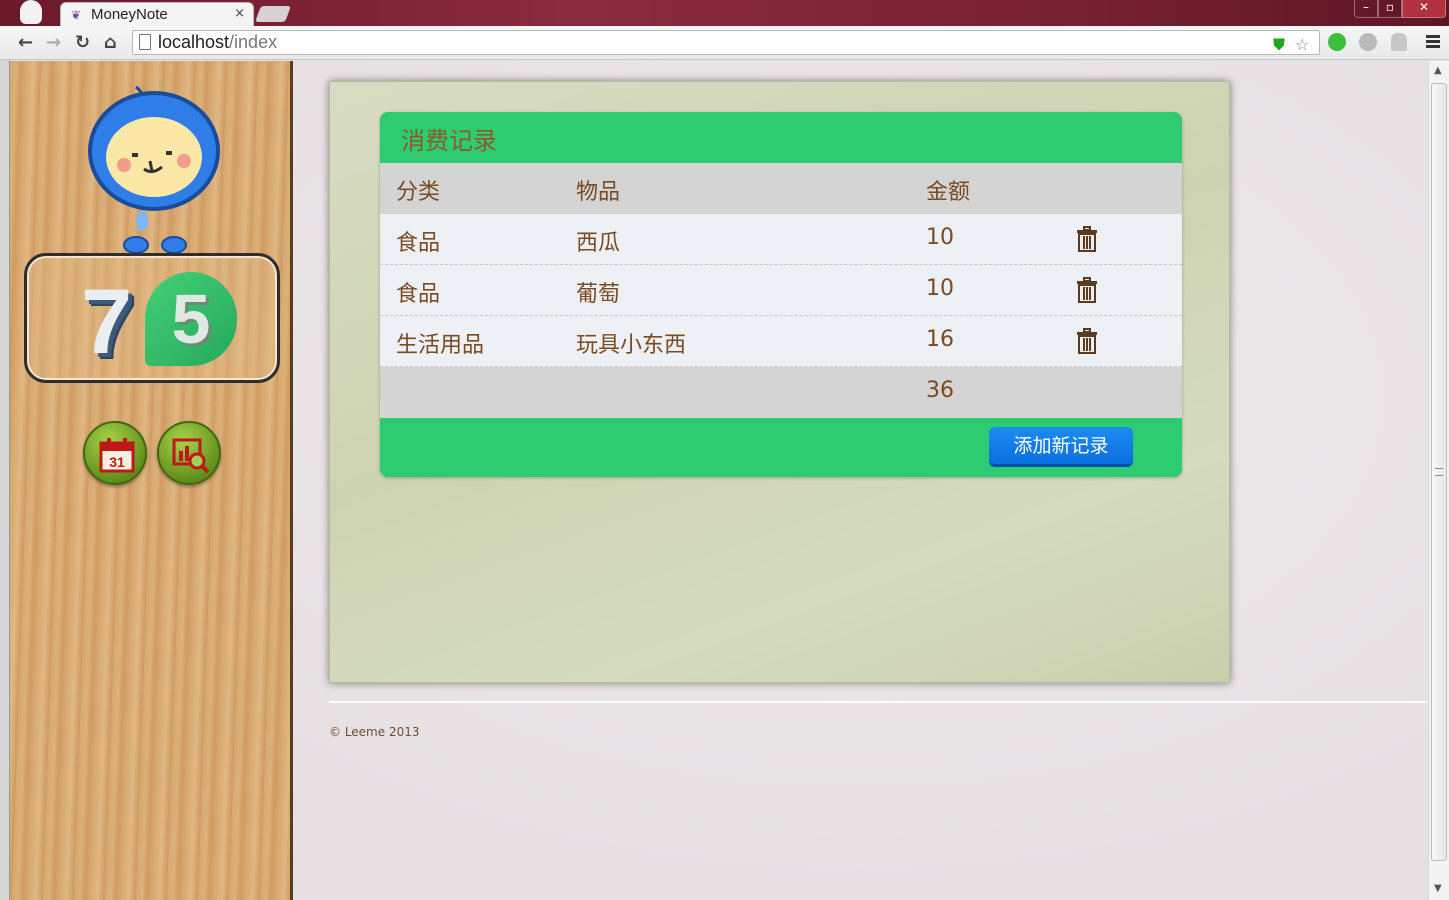  I want to click on maximize-button: ▫, so click(1390, 9).